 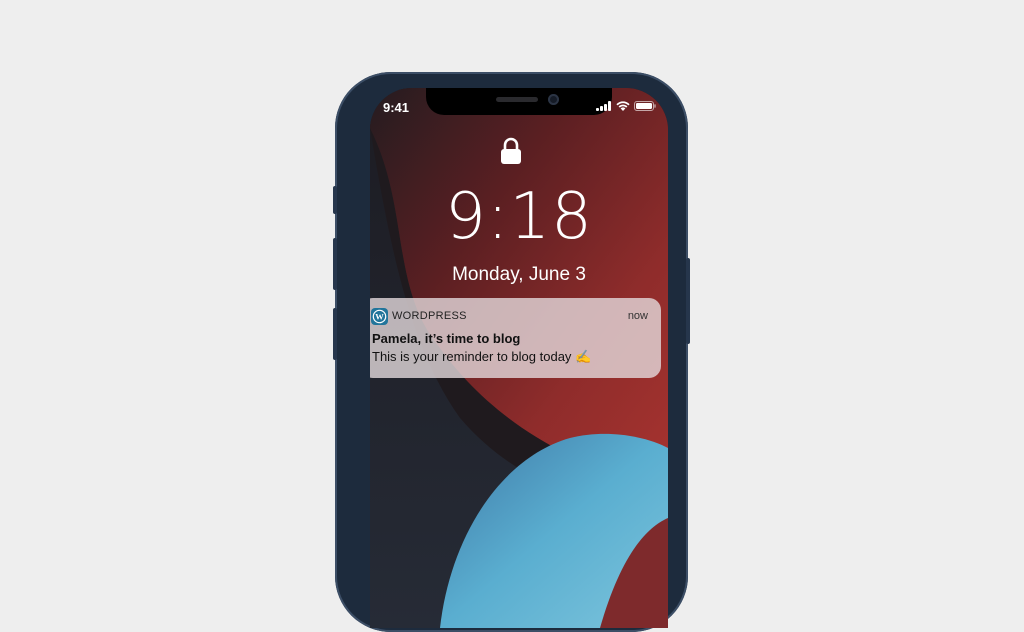 What do you see at coordinates (637, 316) in the screenshot?
I see `notification-time: now` at bounding box center [637, 316].